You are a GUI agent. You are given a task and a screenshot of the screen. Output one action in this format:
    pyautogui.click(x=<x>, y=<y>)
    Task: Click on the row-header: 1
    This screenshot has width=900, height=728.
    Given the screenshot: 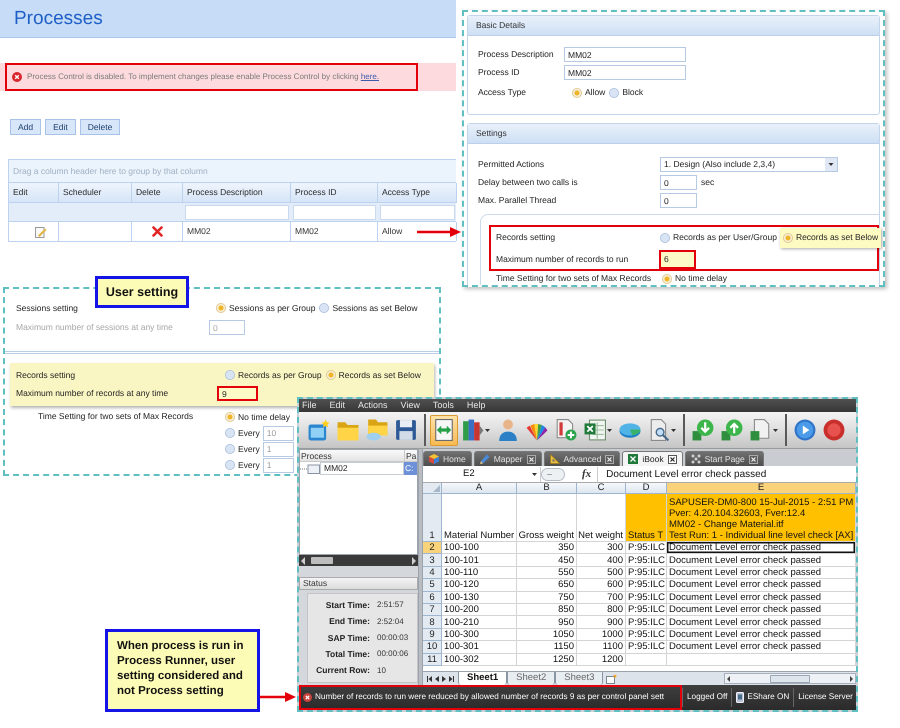 What is the action you would take?
    pyautogui.click(x=432, y=518)
    